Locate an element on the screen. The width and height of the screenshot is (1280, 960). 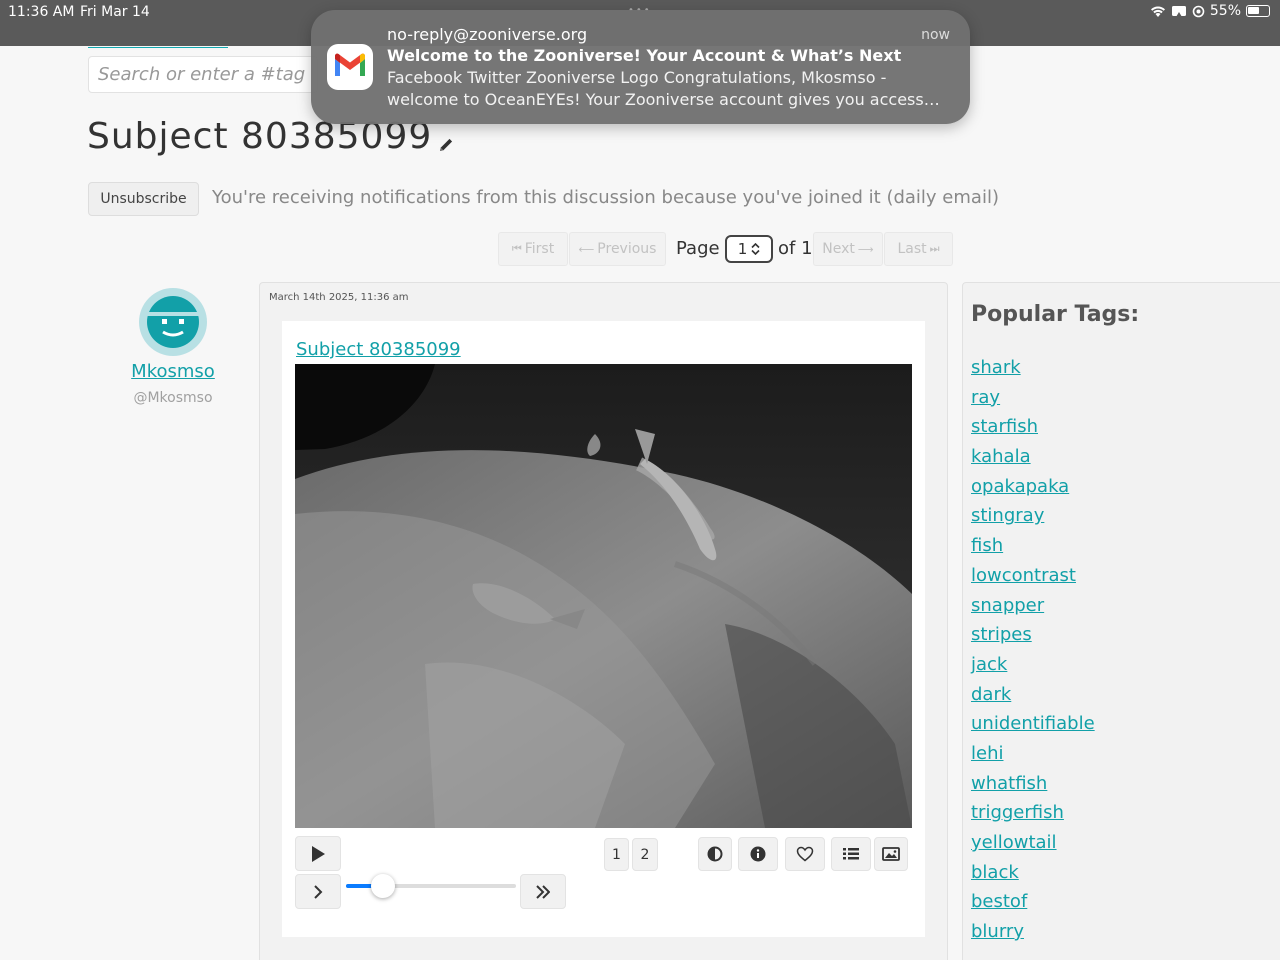
last-page-button: Last ⏭ is located at coordinates (918, 249).